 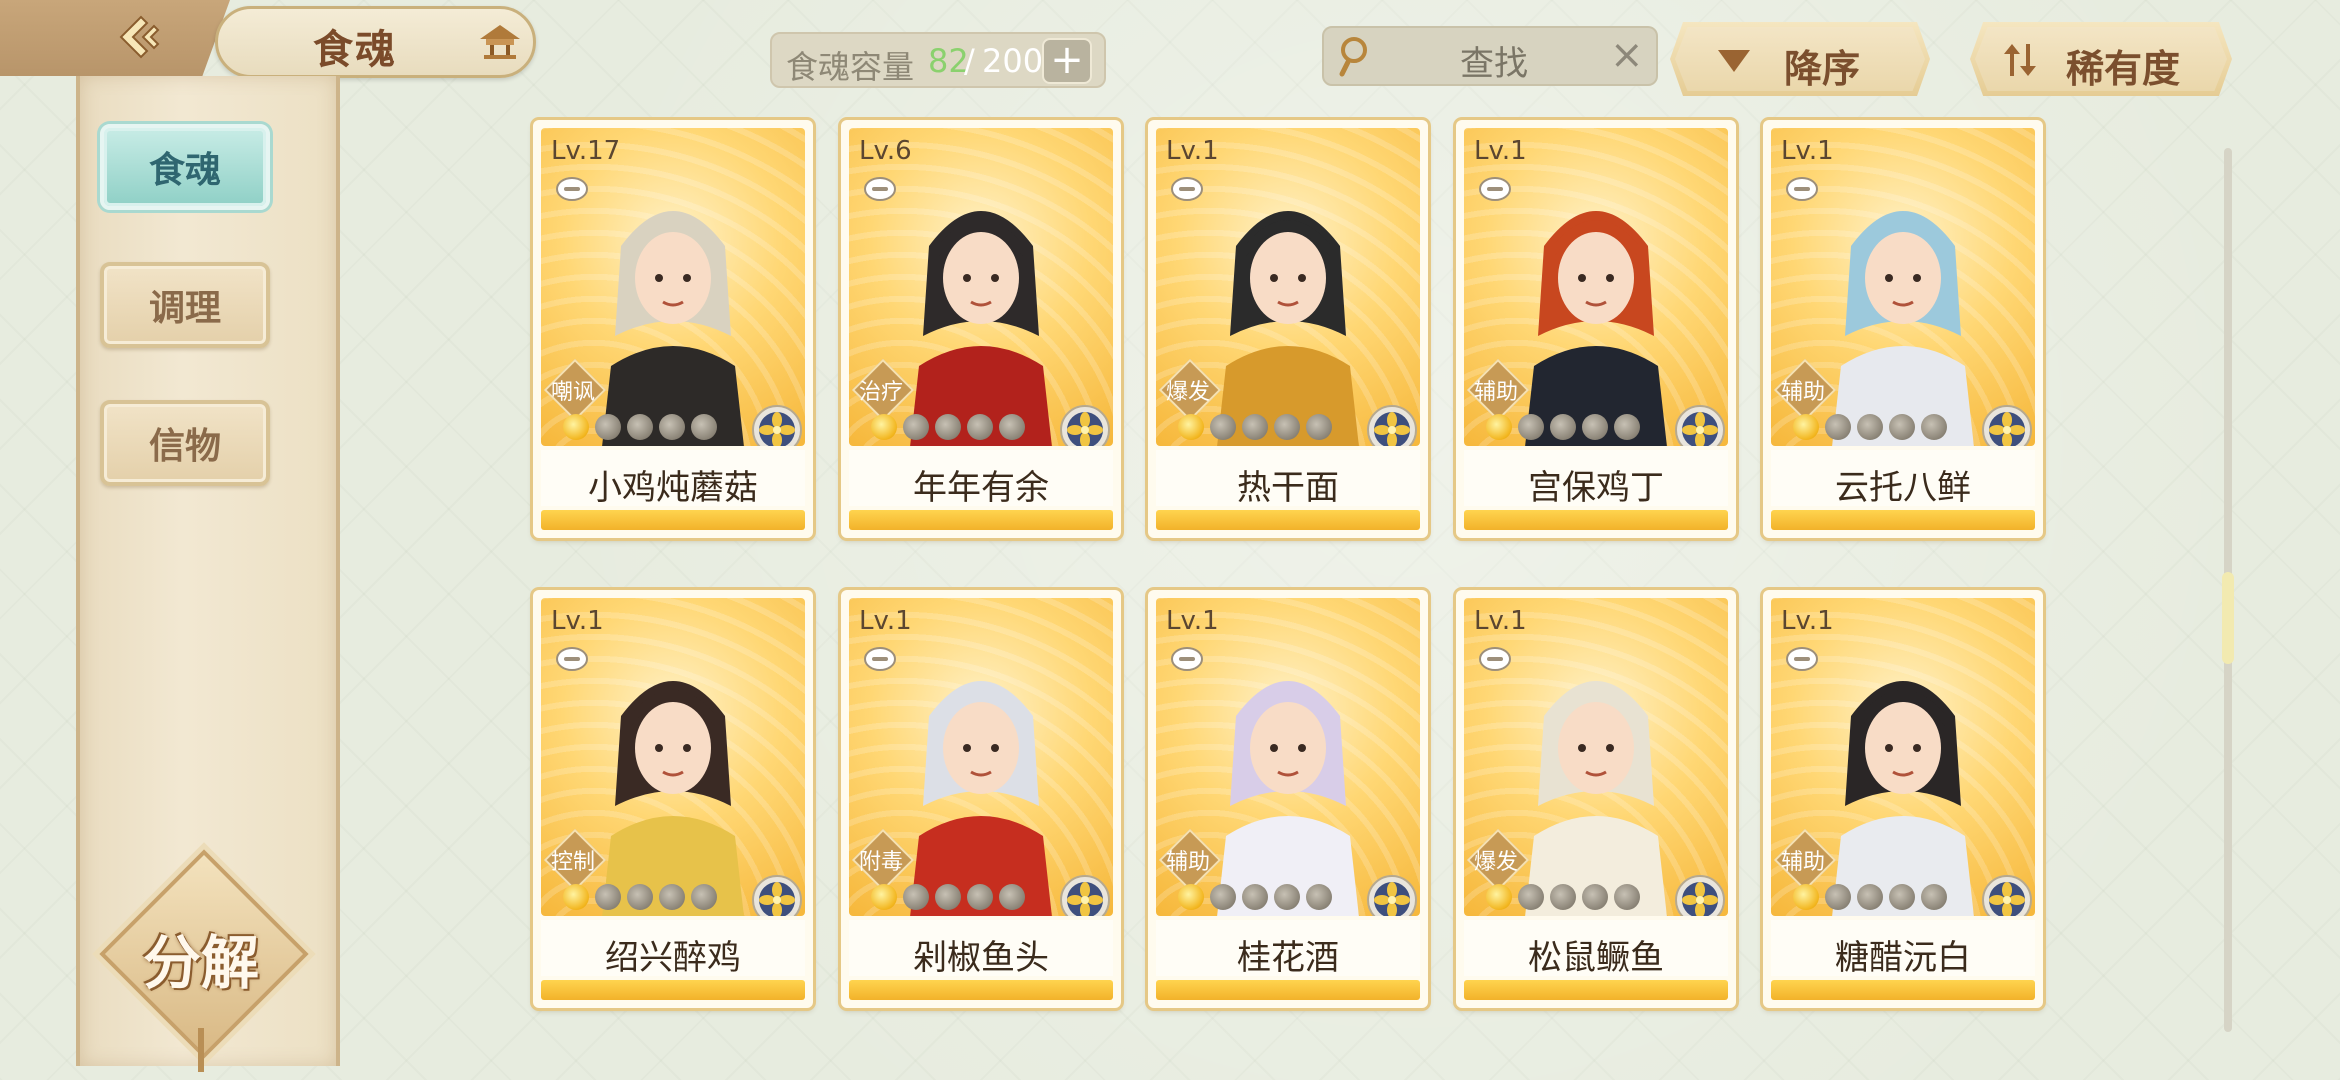 I want to click on food-soul-card: Lv.1 辅助 糖醋沅白, so click(x=1903, y=799).